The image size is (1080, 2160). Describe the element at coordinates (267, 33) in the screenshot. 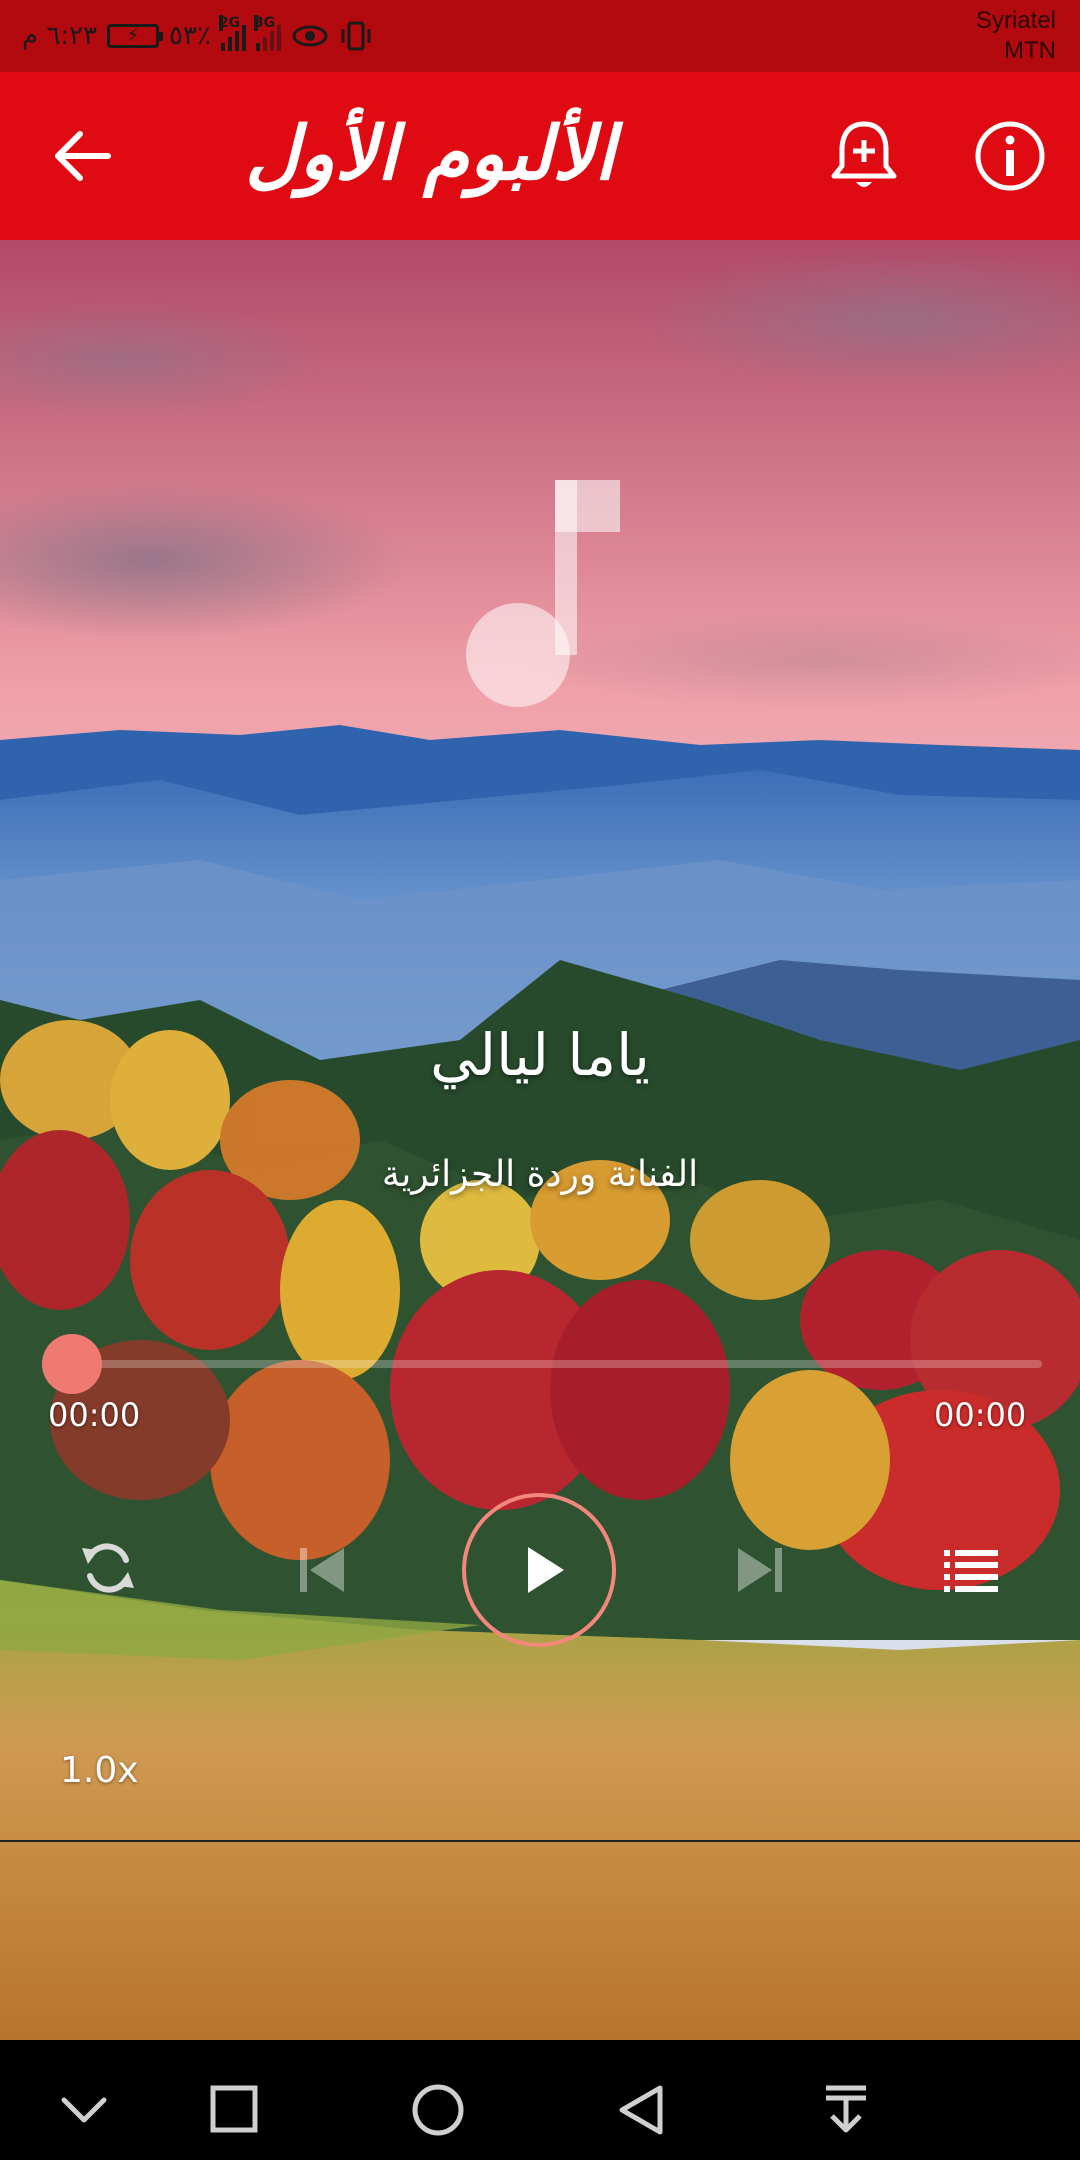

I see `signal-icon-2: 3G` at that location.